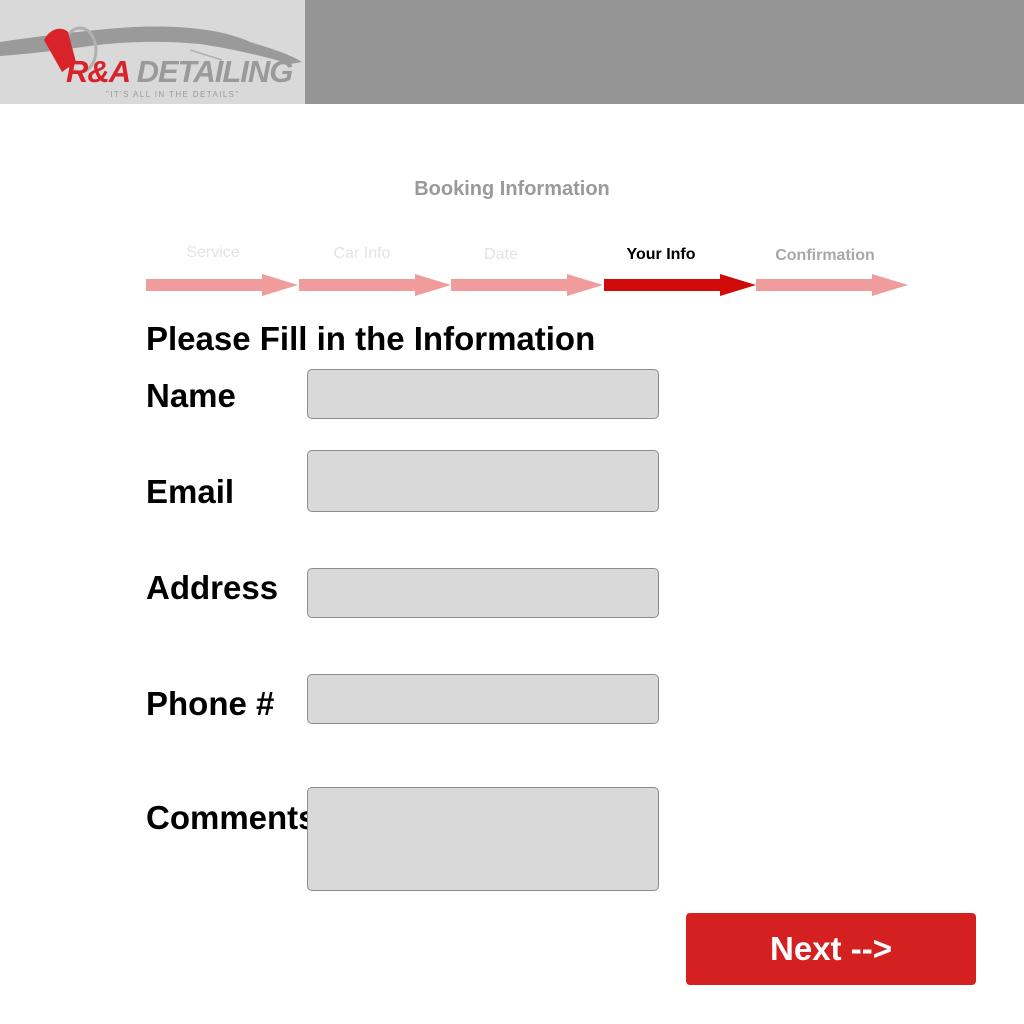 The image size is (1024, 1024). Describe the element at coordinates (527, 285) in the screenshot. I see `step-arrow-date` at that location.